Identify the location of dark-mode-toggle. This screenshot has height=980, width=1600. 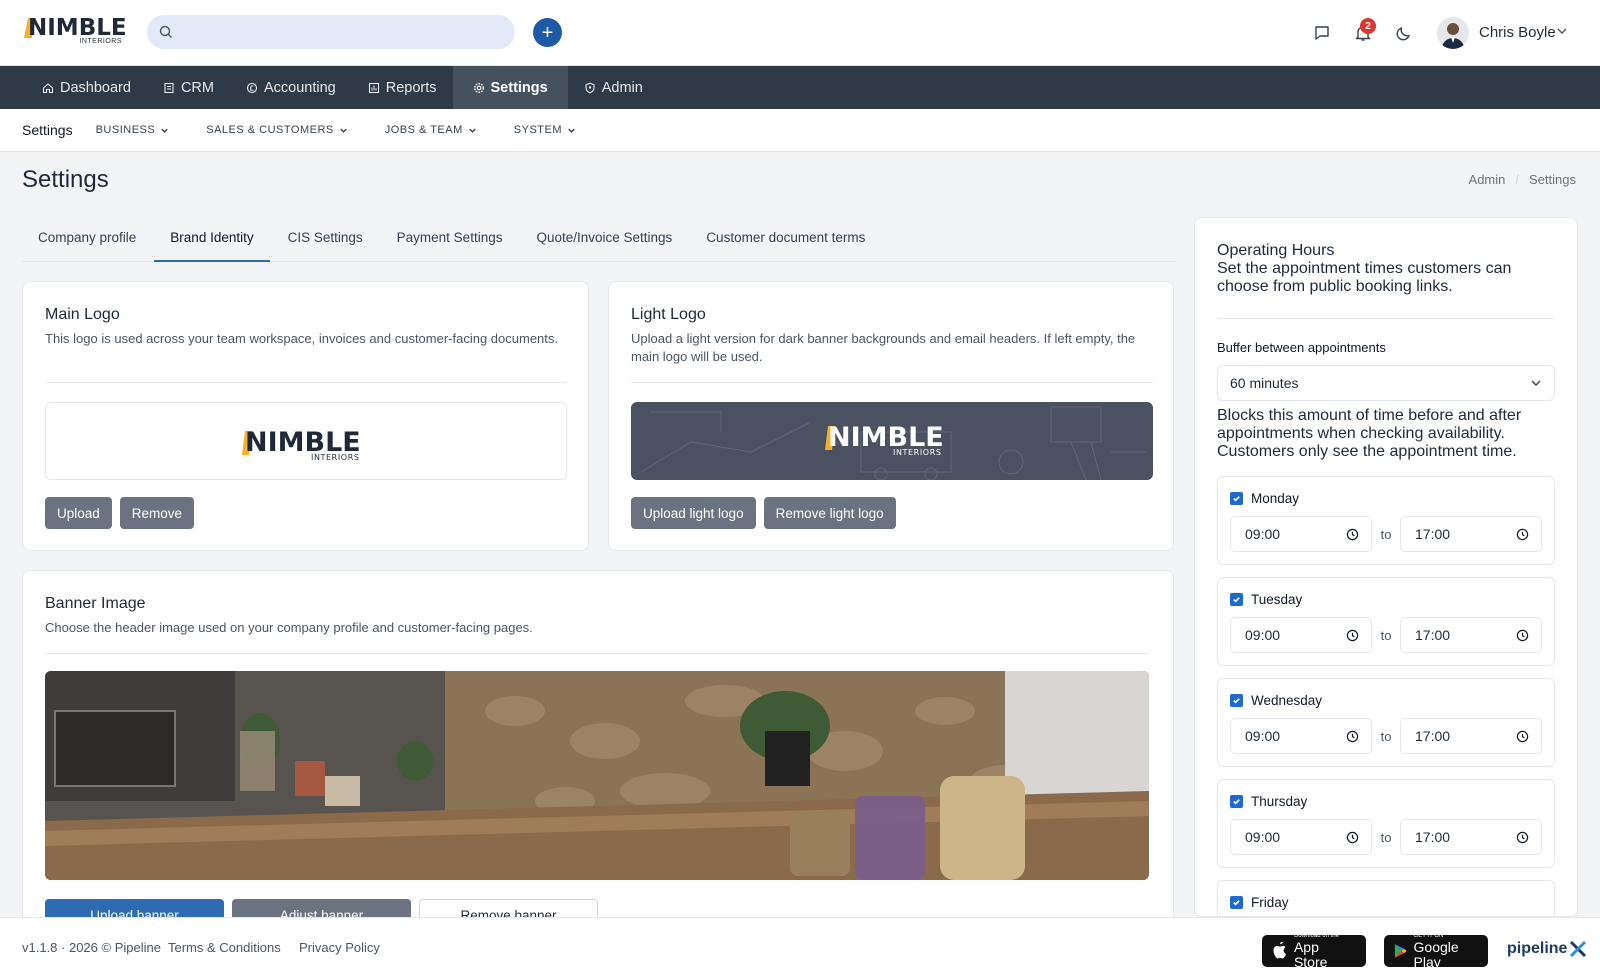
(1404, 33).